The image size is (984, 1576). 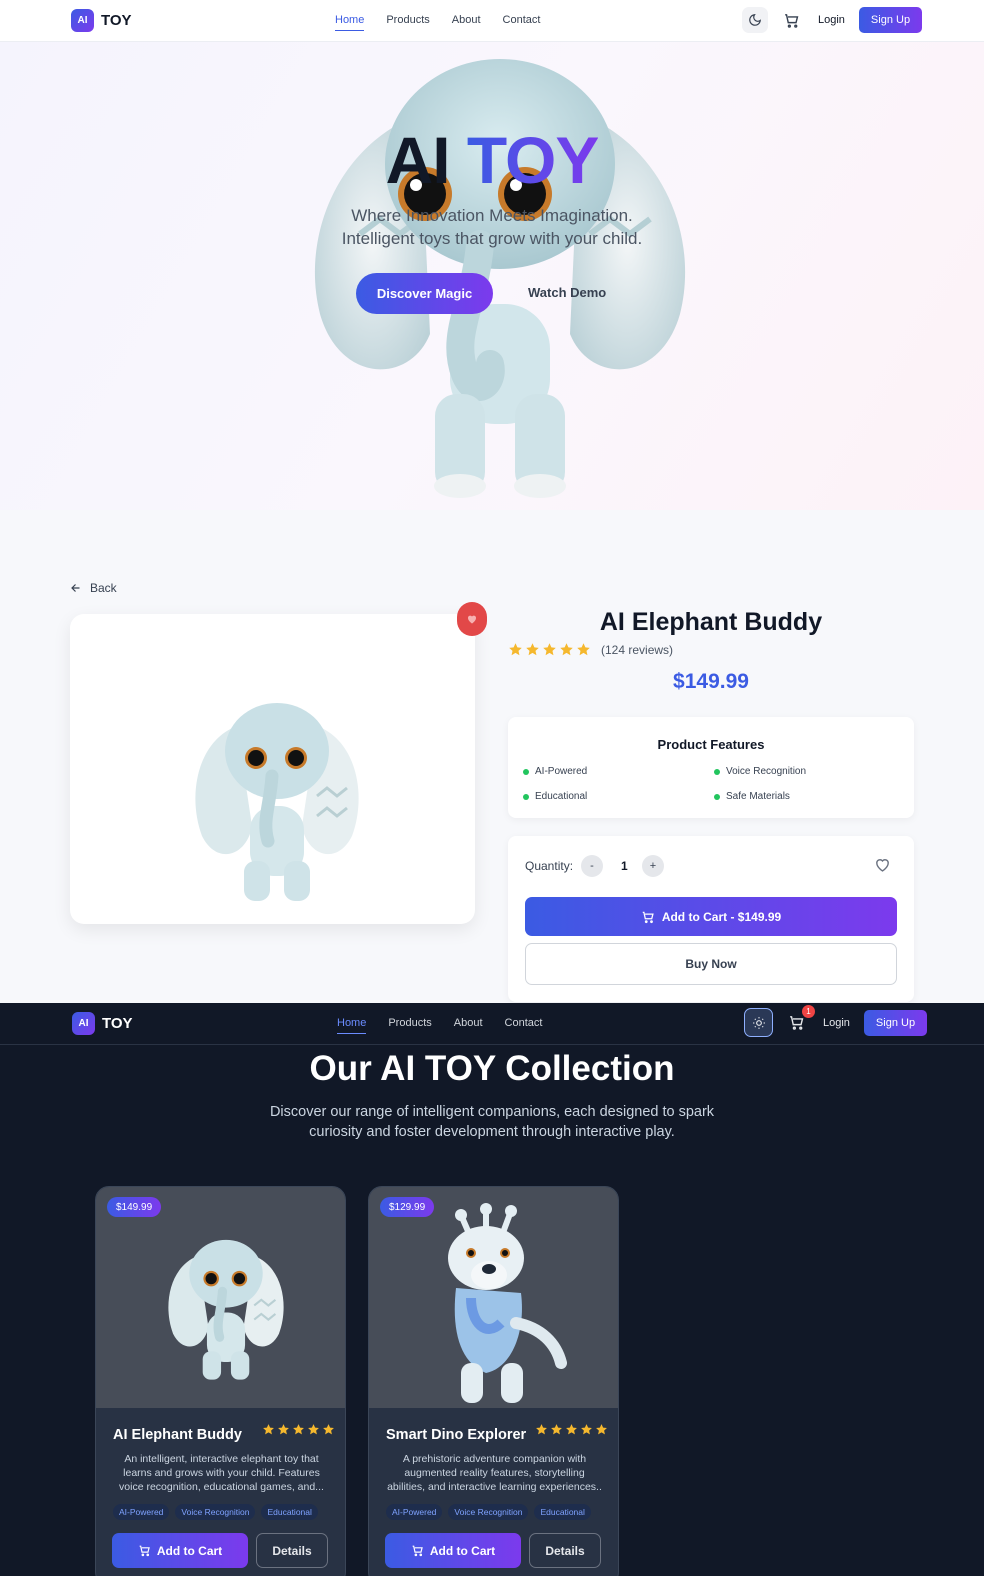 I want to click on feature-item: Educational, so click(x=555, y=796).